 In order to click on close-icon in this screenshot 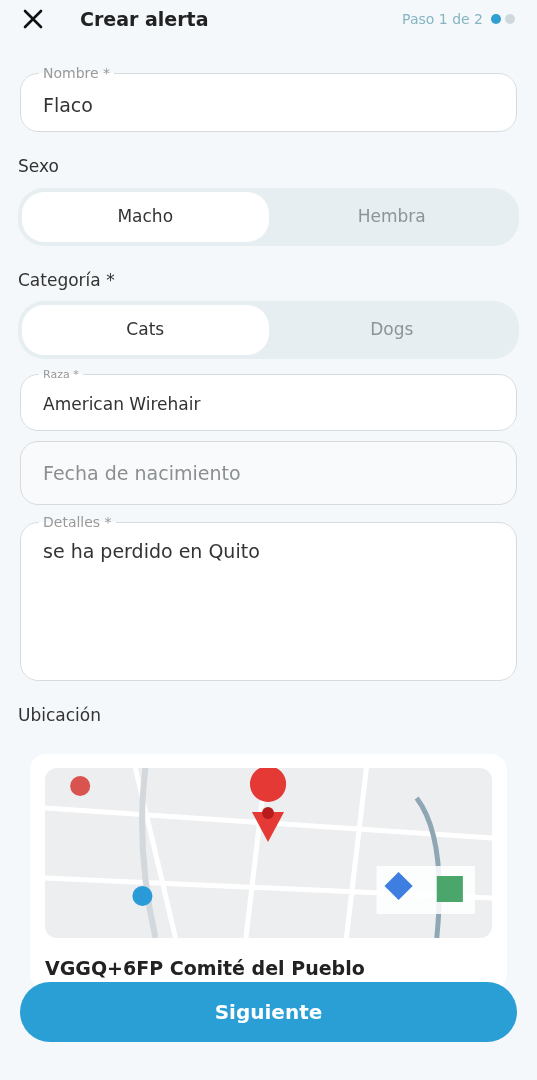, I will do `click(33, 19)`.